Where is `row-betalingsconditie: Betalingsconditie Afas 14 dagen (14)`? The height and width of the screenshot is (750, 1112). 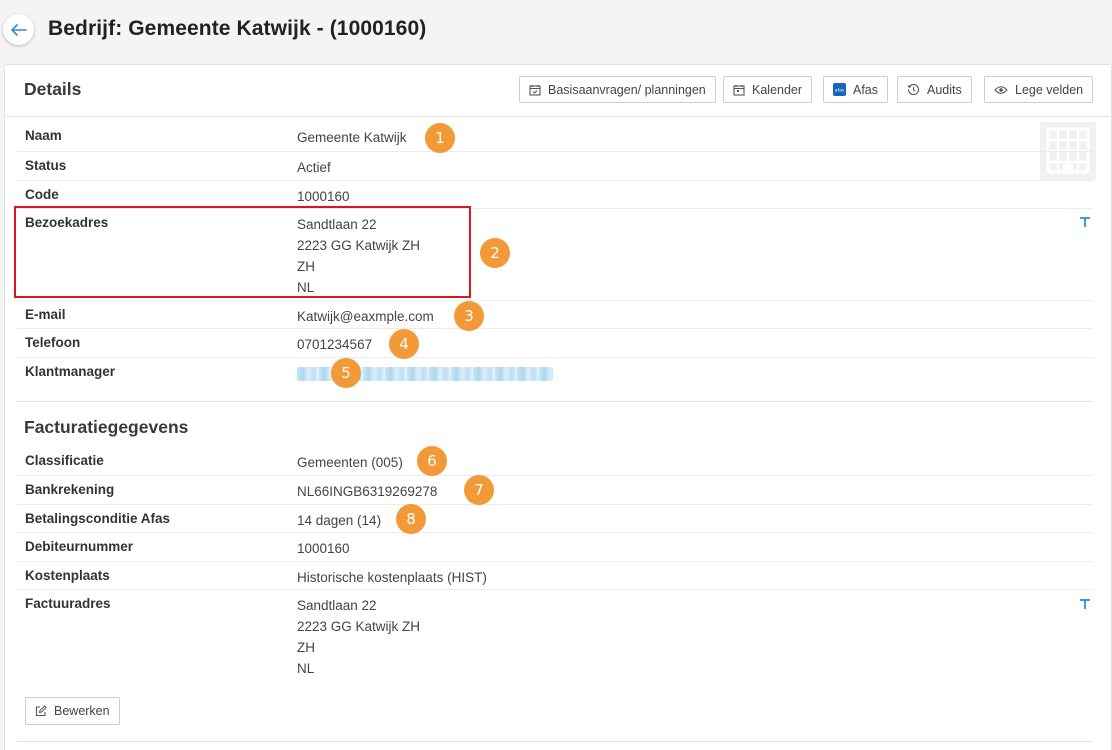 row-betalingsconditie: Betalingsconditie Afas 14 dagen (14) is located at coordinates (555, 519).